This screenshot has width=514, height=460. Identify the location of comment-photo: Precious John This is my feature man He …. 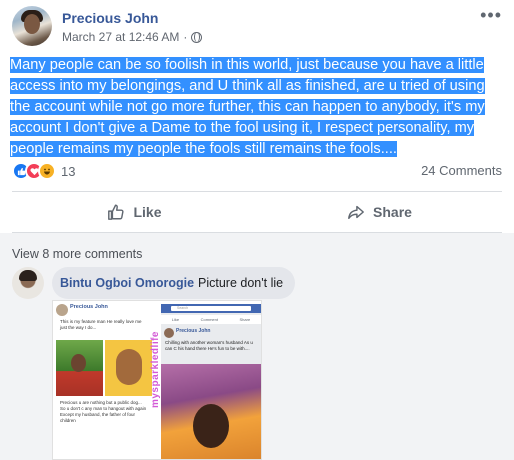
(157, 380).